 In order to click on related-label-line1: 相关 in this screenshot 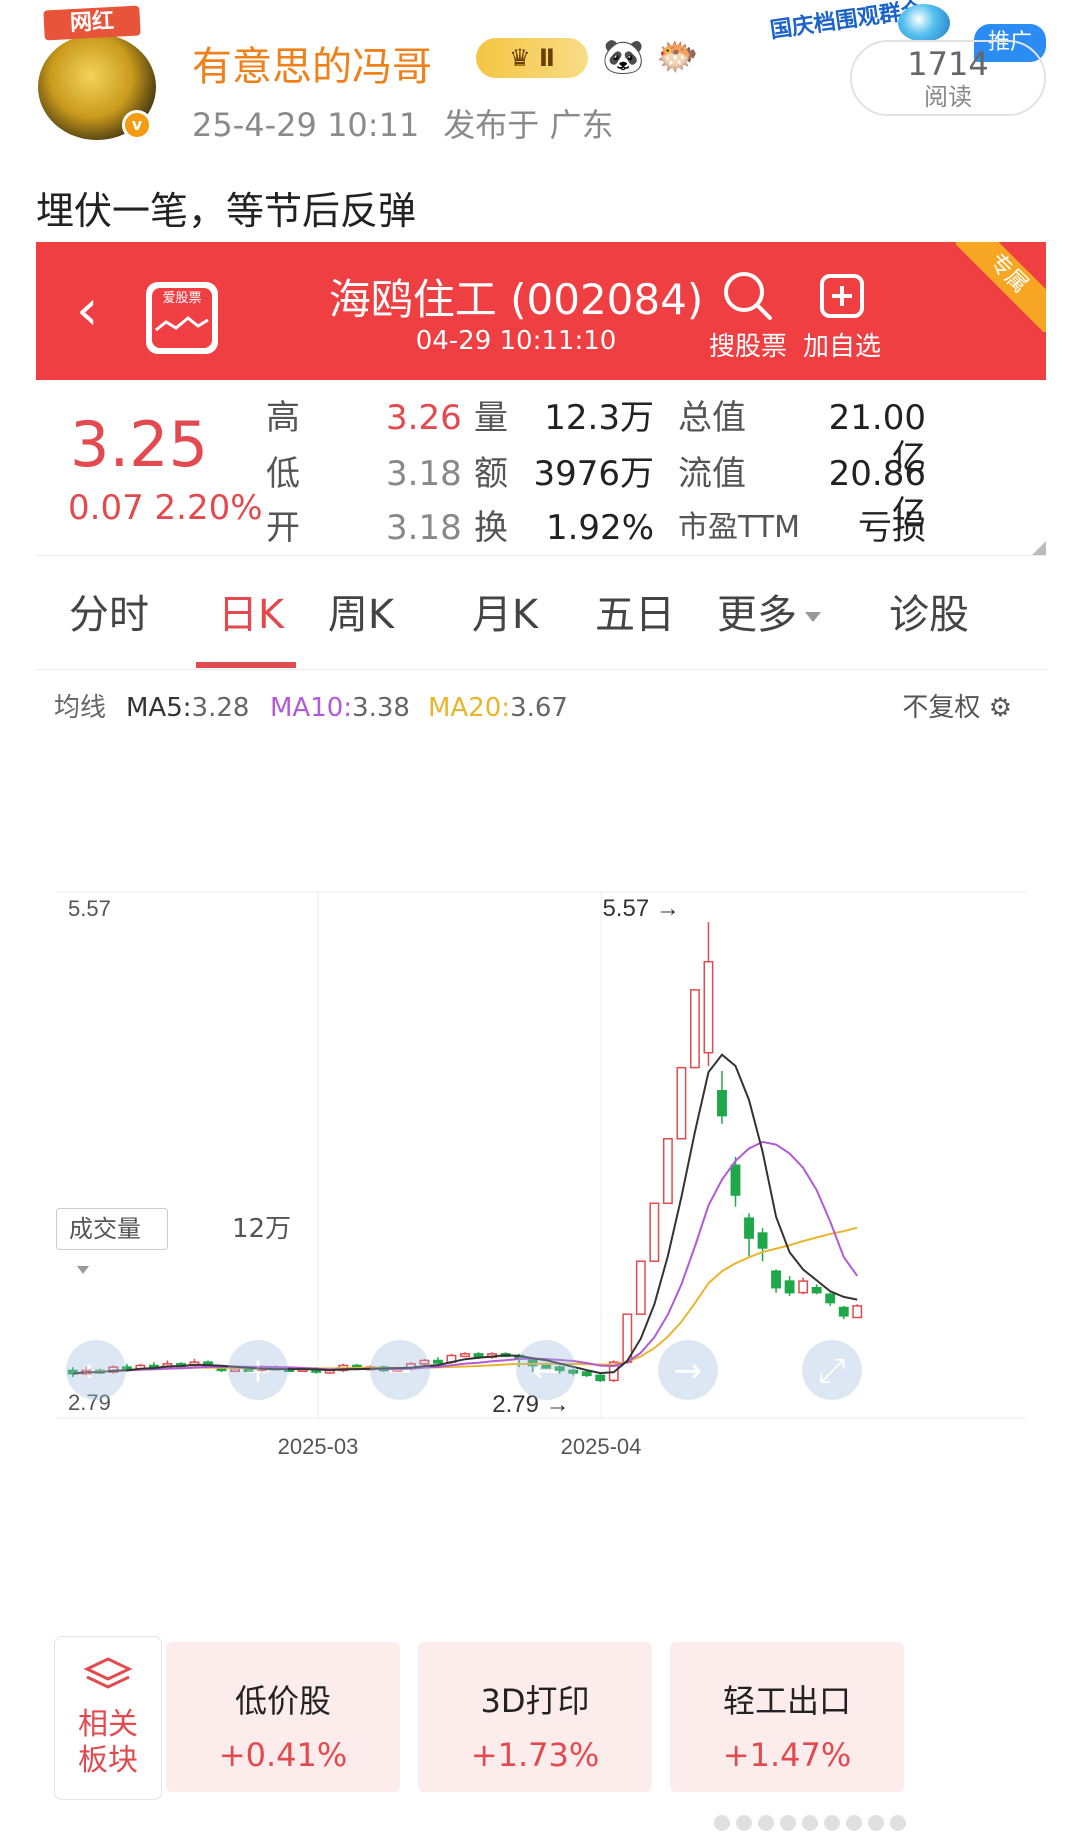, I will do `click(108, 1724)`.